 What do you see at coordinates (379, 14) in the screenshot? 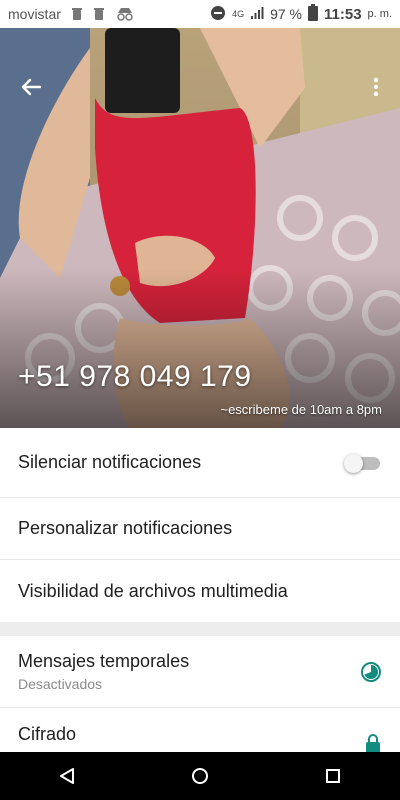
I see `clock-ampm: p. m.` at bounding box center [379, 14].